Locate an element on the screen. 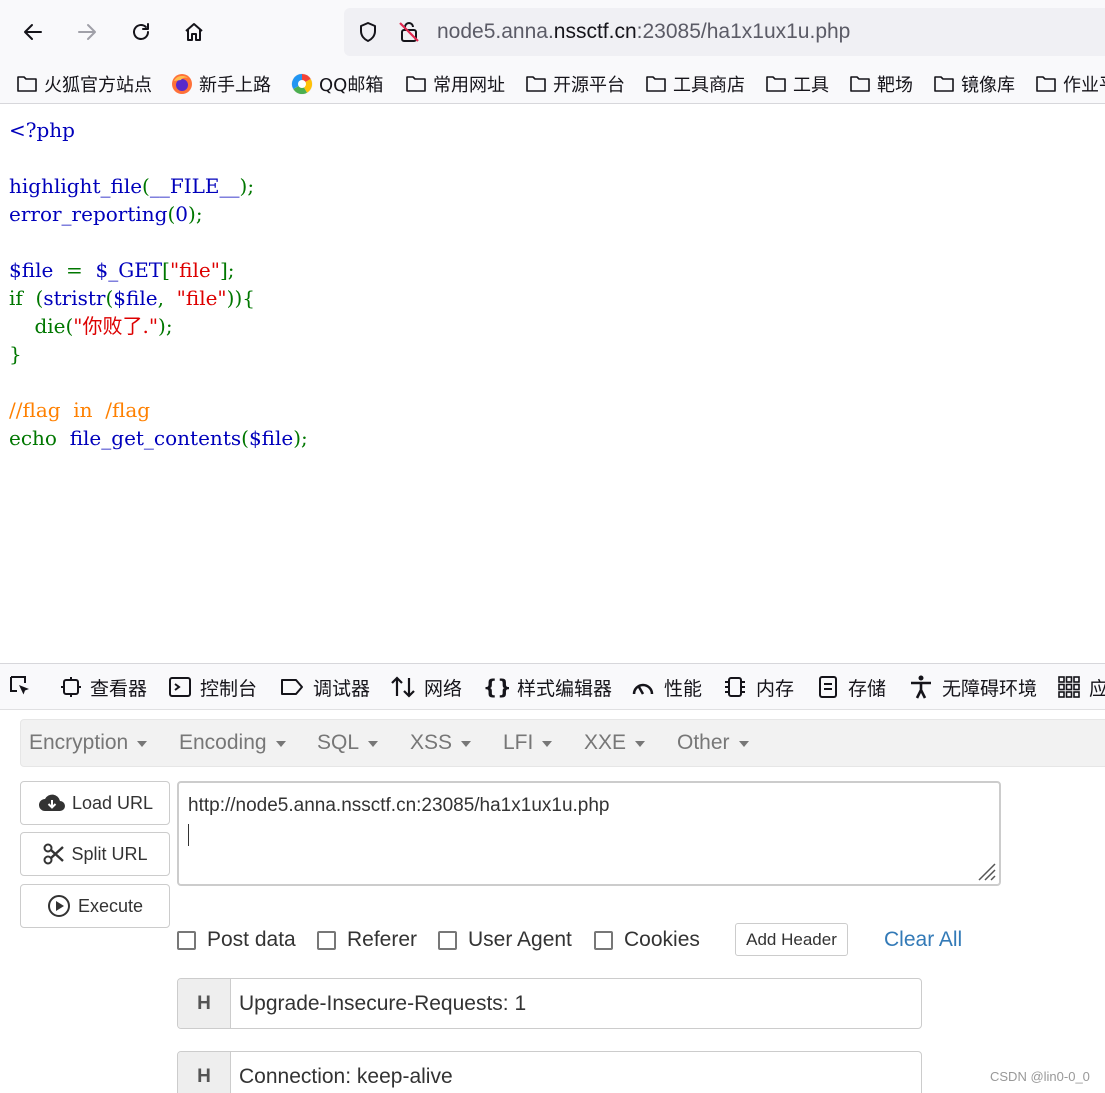 This screenshot has width=1105, height=1093. menu-other: Other is located at coordinates (713, 743).